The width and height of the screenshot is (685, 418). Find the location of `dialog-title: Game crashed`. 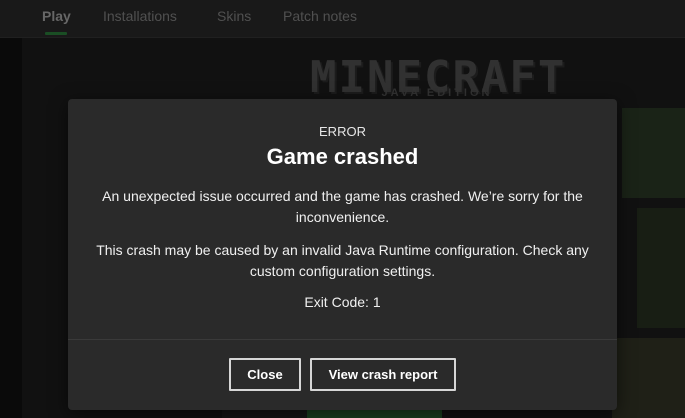

dialog-title: Game crashed is located at coordinates (342, 156).